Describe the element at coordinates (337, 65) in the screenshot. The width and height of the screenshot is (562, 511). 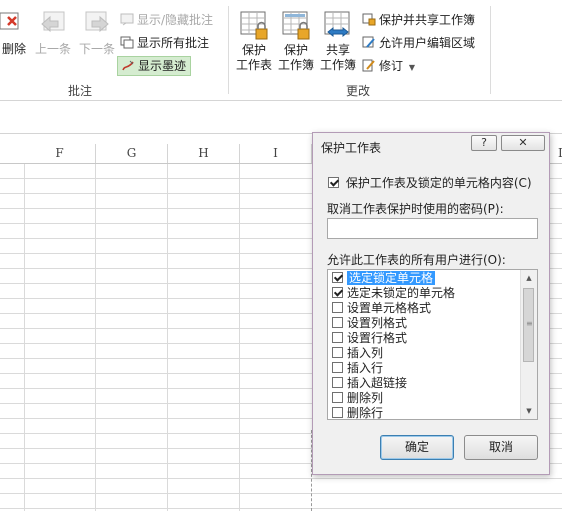
I see `share-workbook-label-2: 工作簿` at that location.